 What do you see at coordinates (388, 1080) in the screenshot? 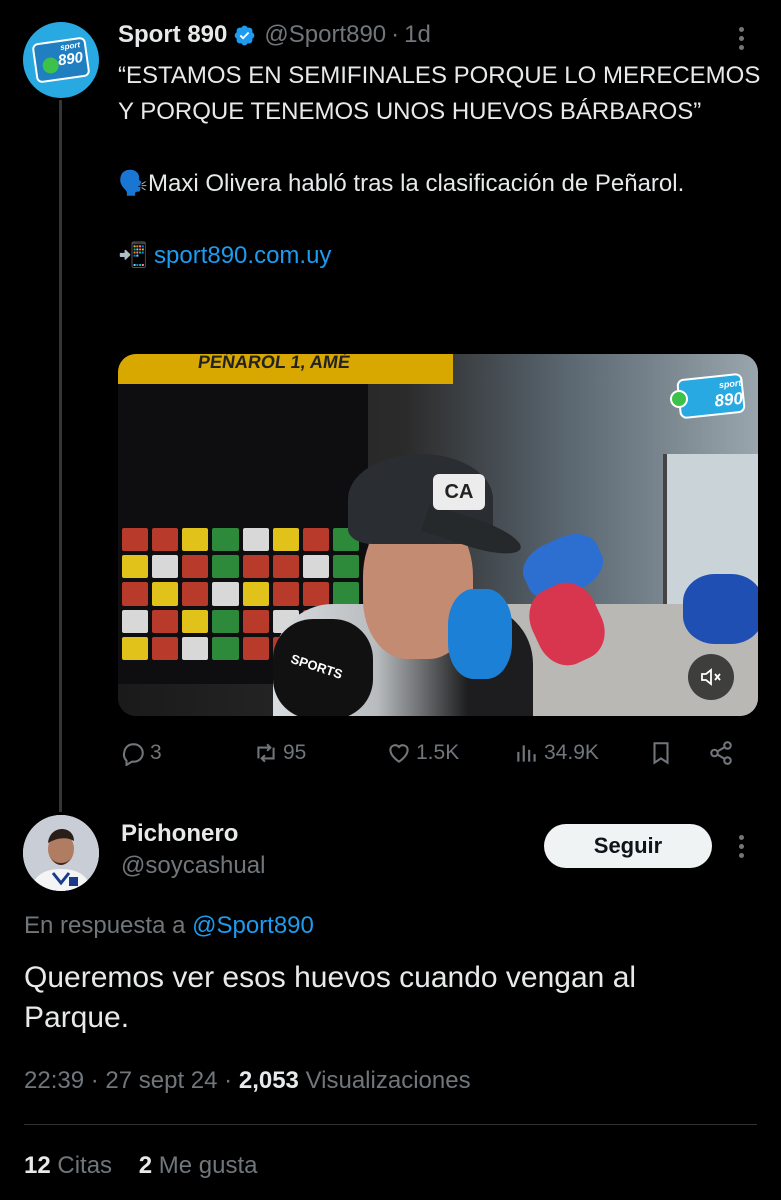
I see `reply-views-label: Visualizaciones` at bounding box center [388, 1080].